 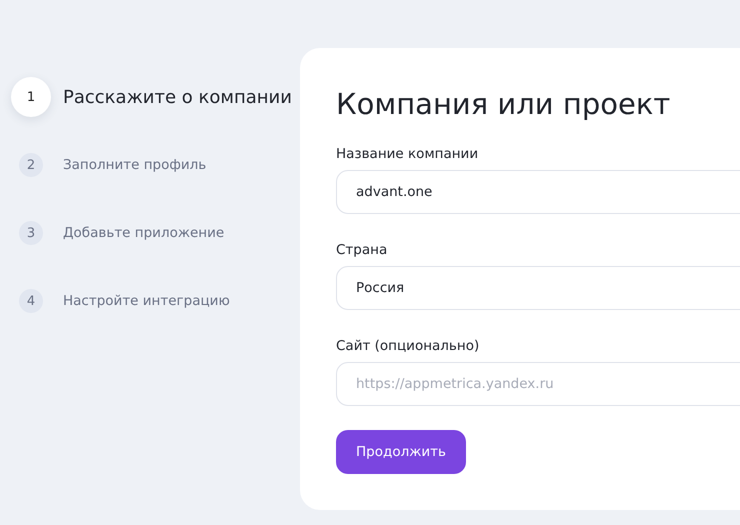 I want to click on step-label: Добавьте приложение, so click(x=143, y=233).